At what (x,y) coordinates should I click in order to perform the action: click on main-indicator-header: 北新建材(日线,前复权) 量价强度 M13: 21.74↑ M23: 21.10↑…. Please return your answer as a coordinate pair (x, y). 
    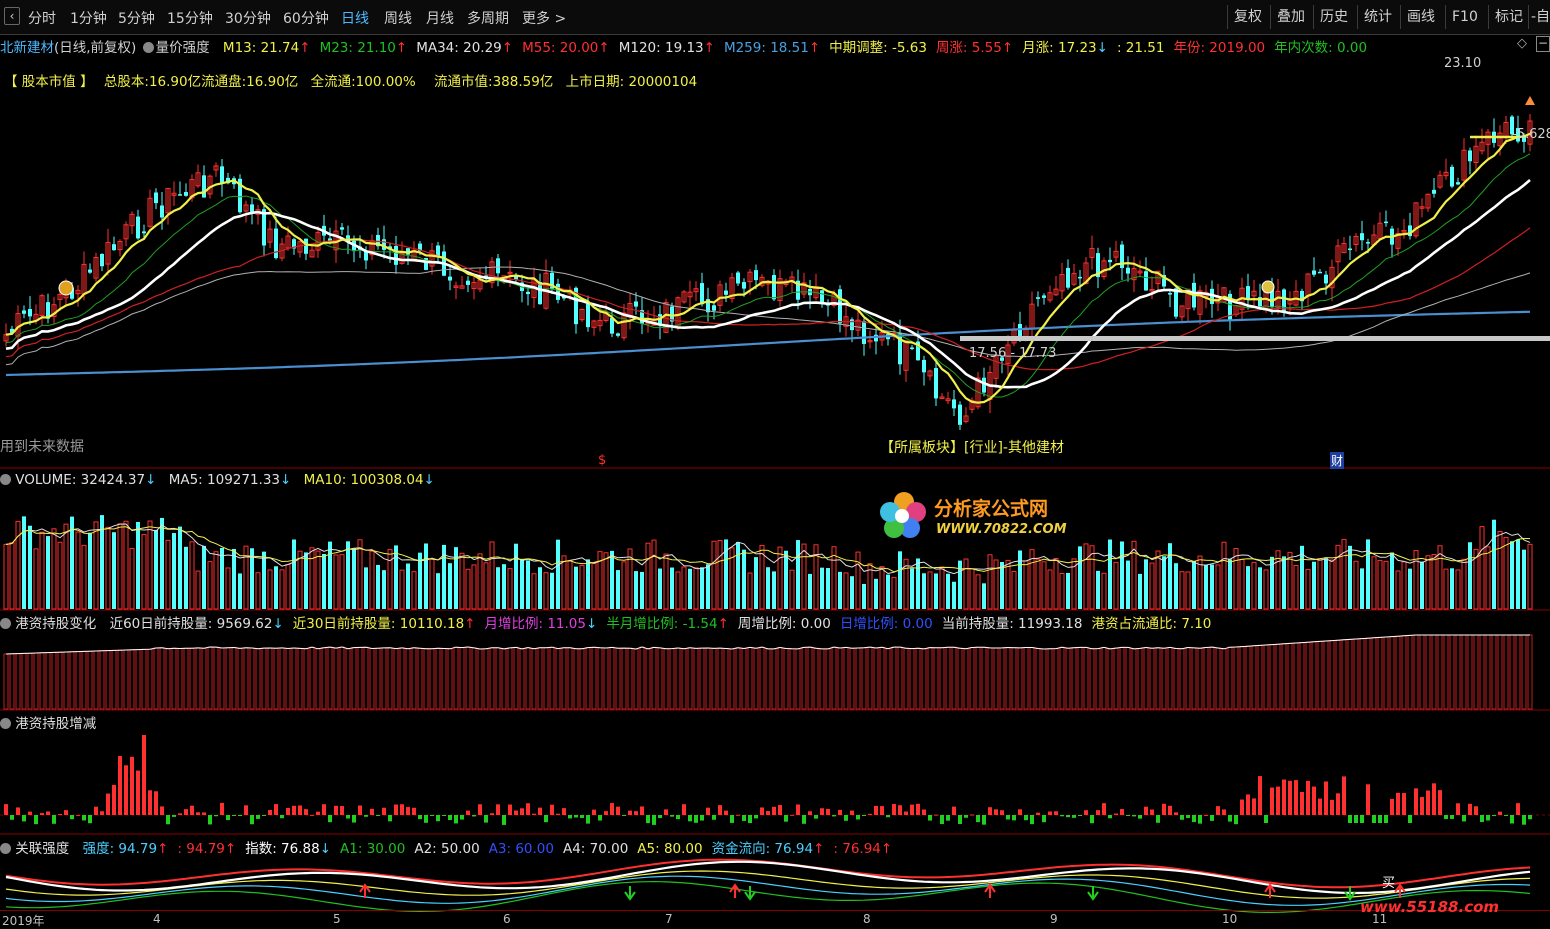
    Looking at the image, I should click on (683, 46).